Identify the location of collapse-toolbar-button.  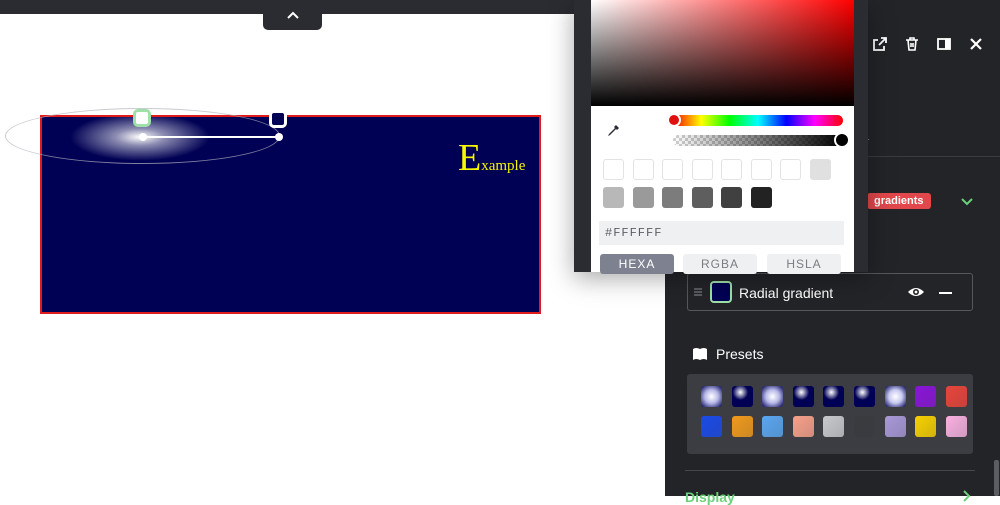
(292, 15).